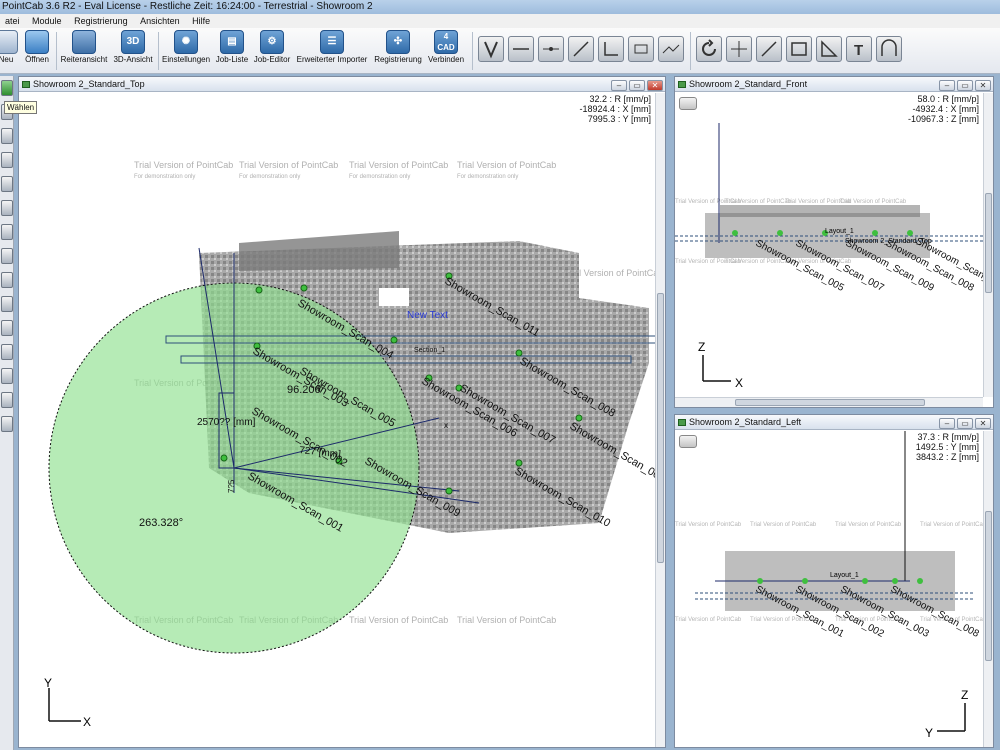 This screenshot has height=750, width=1000. Describe the element at coordinates (446, 51) in the screenshot. I see `connect-button: 4 CAD Verbinden` at that location.